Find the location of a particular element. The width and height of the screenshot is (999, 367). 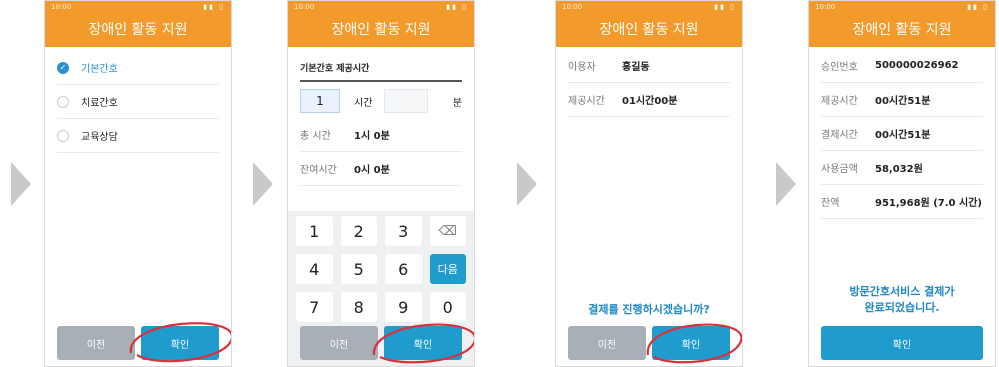

option-treatment-care: 치료간호 is located at coordinates (138, 102).